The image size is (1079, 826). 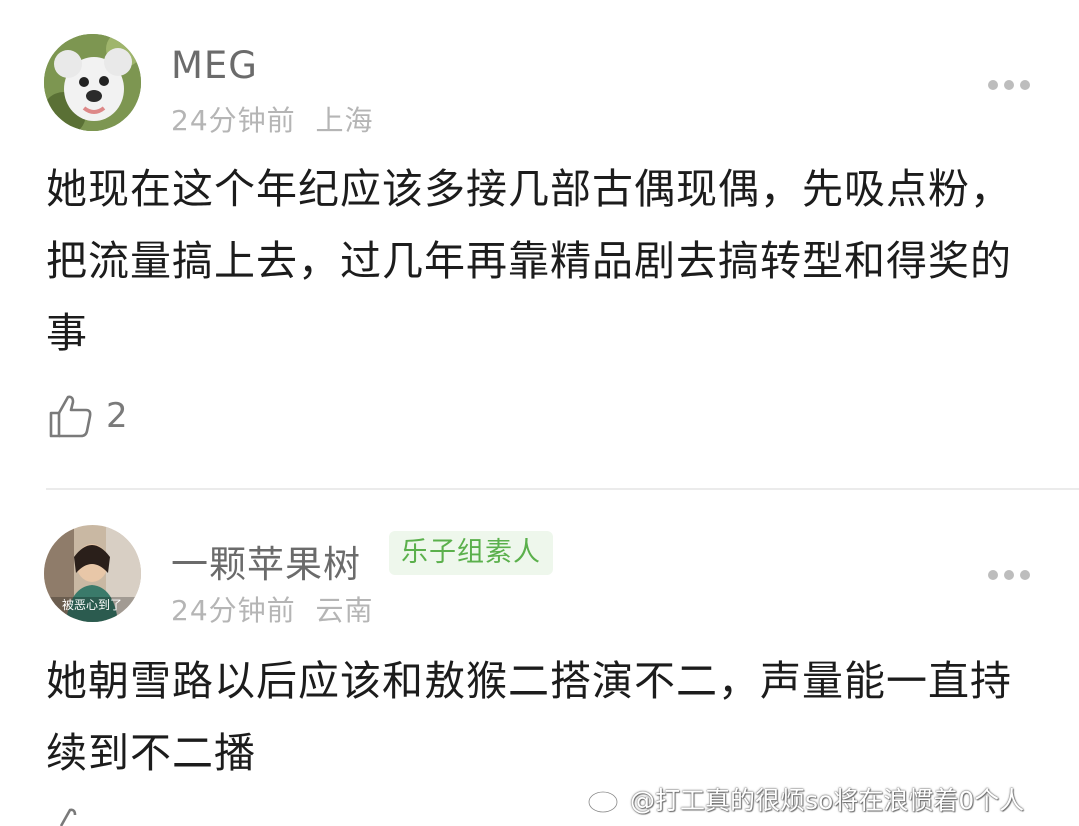 I want to click on photo-avatar-icon: 被恶心到了, so click(x=92, y=573).